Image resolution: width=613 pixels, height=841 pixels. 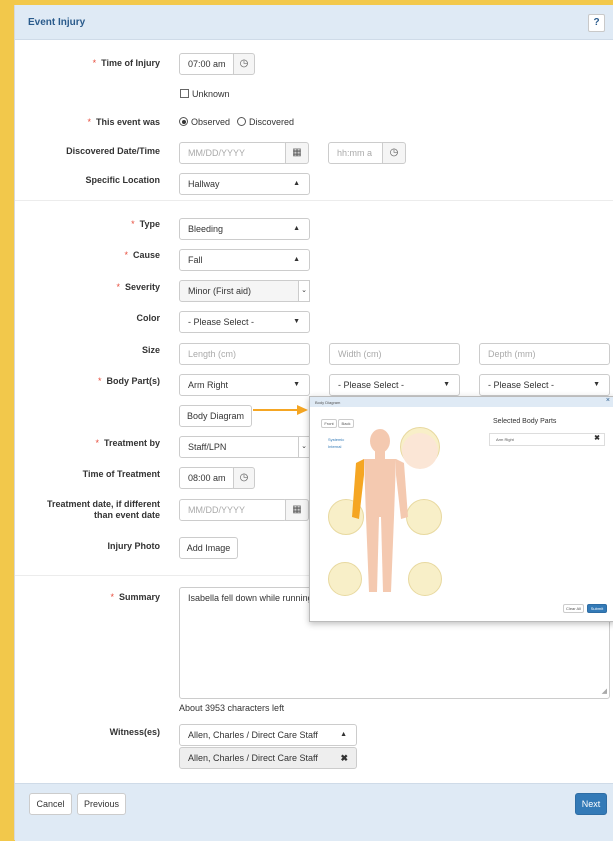 I want to click on treatment-date-input: MM/DD/YYYY, so click(x=233, y=510).